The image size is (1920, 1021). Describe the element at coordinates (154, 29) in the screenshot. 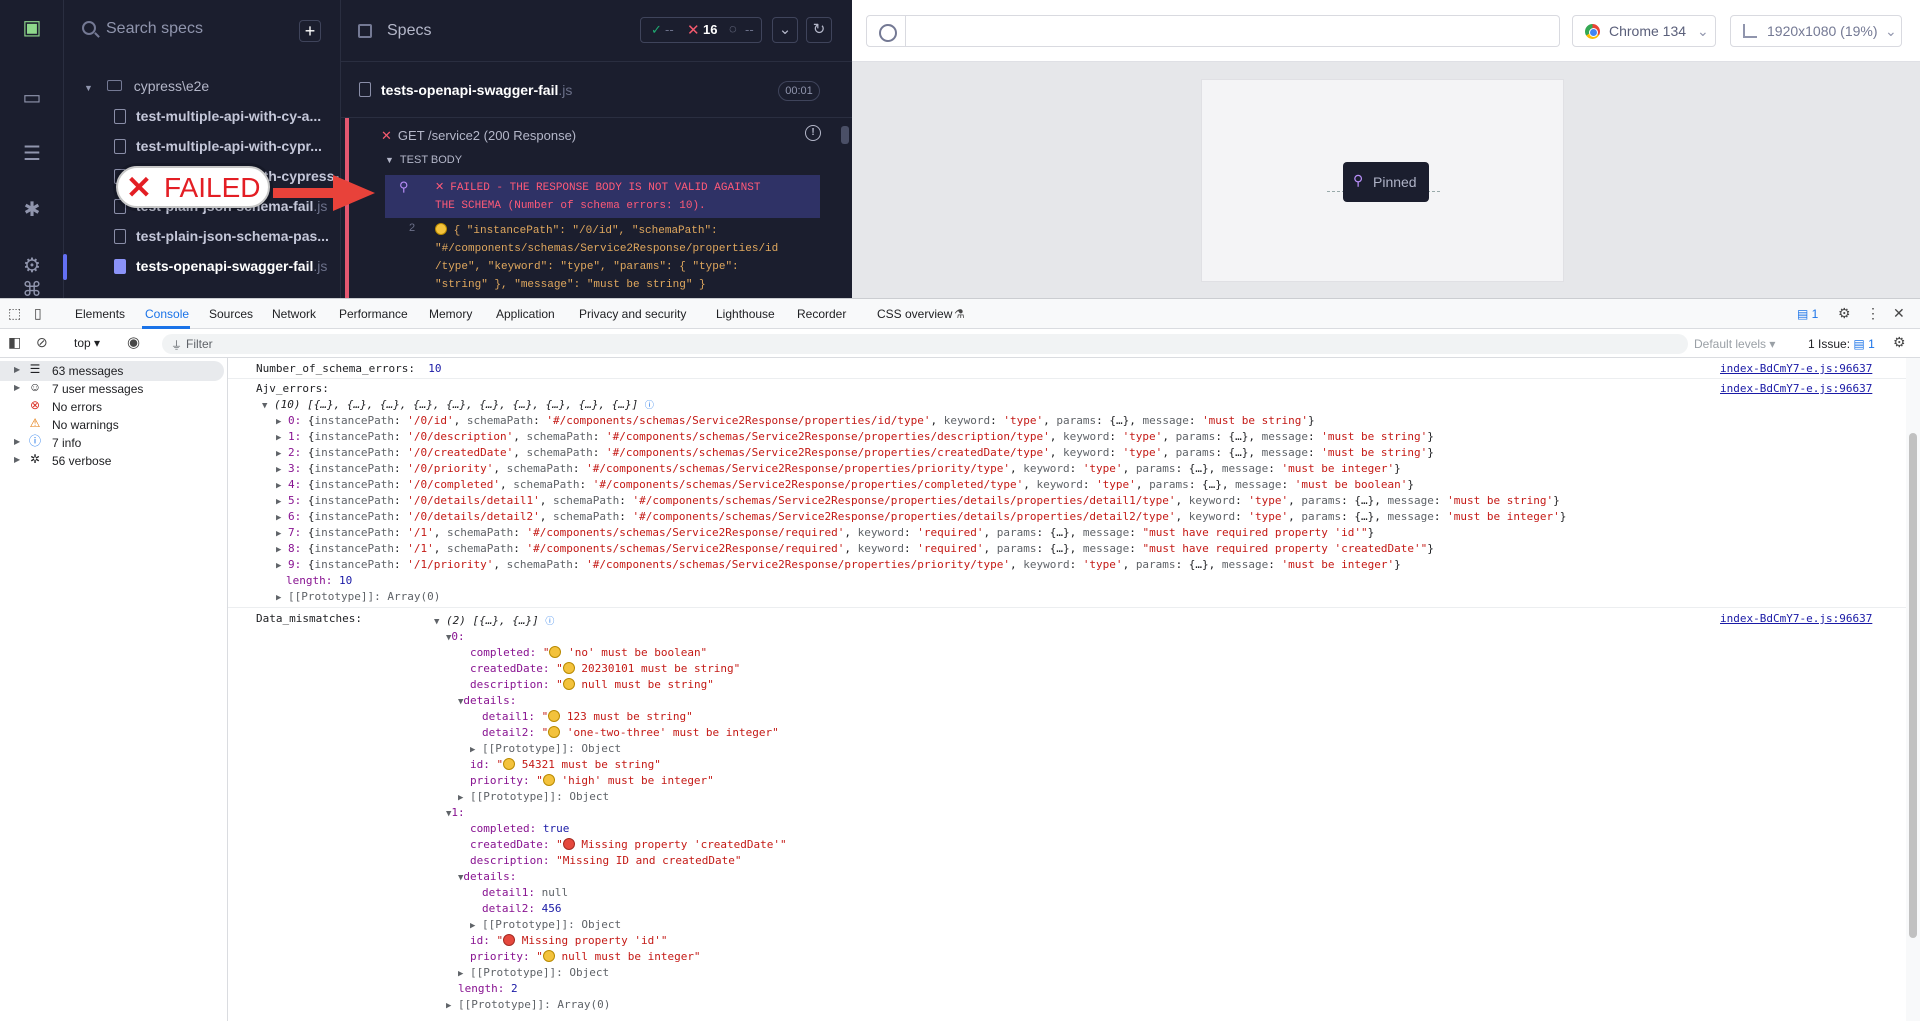

I see `search-input: Search specs` at that location.